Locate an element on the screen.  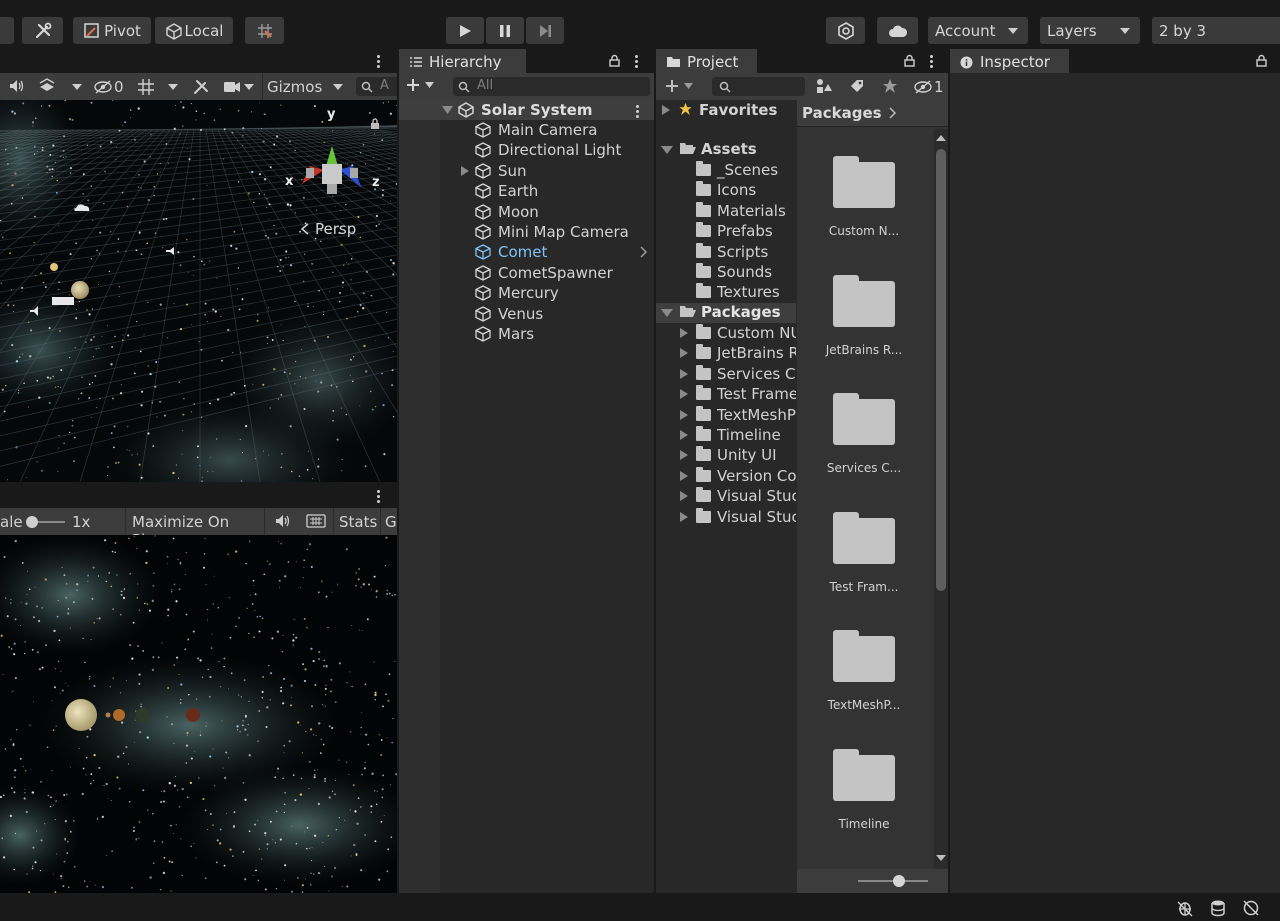
package-folder-item: Services C is located at coordinates (738, 374).